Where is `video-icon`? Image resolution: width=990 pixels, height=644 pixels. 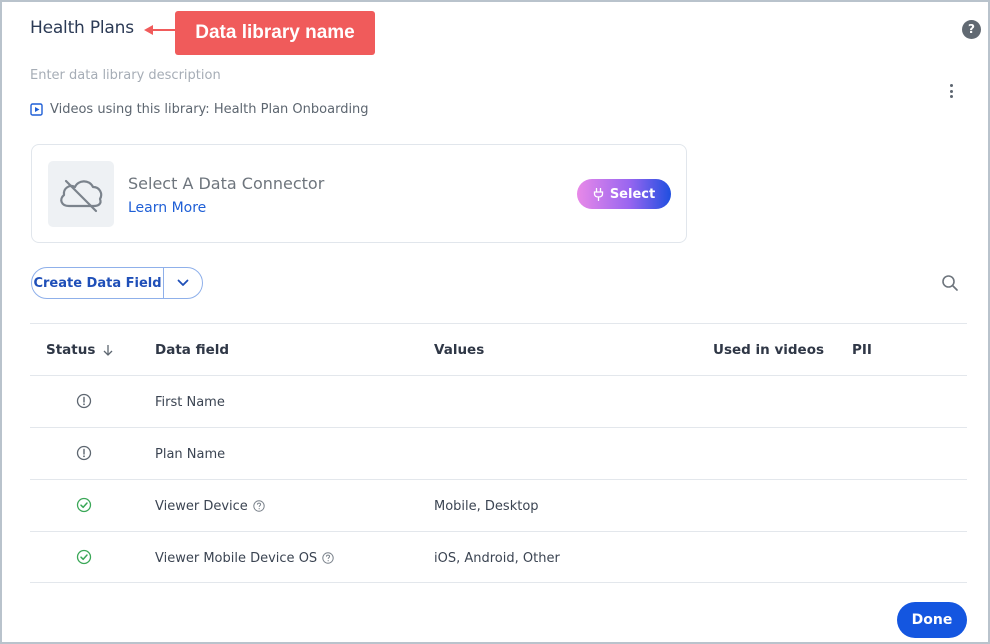
video-icon is located at coordinates (36, 109).